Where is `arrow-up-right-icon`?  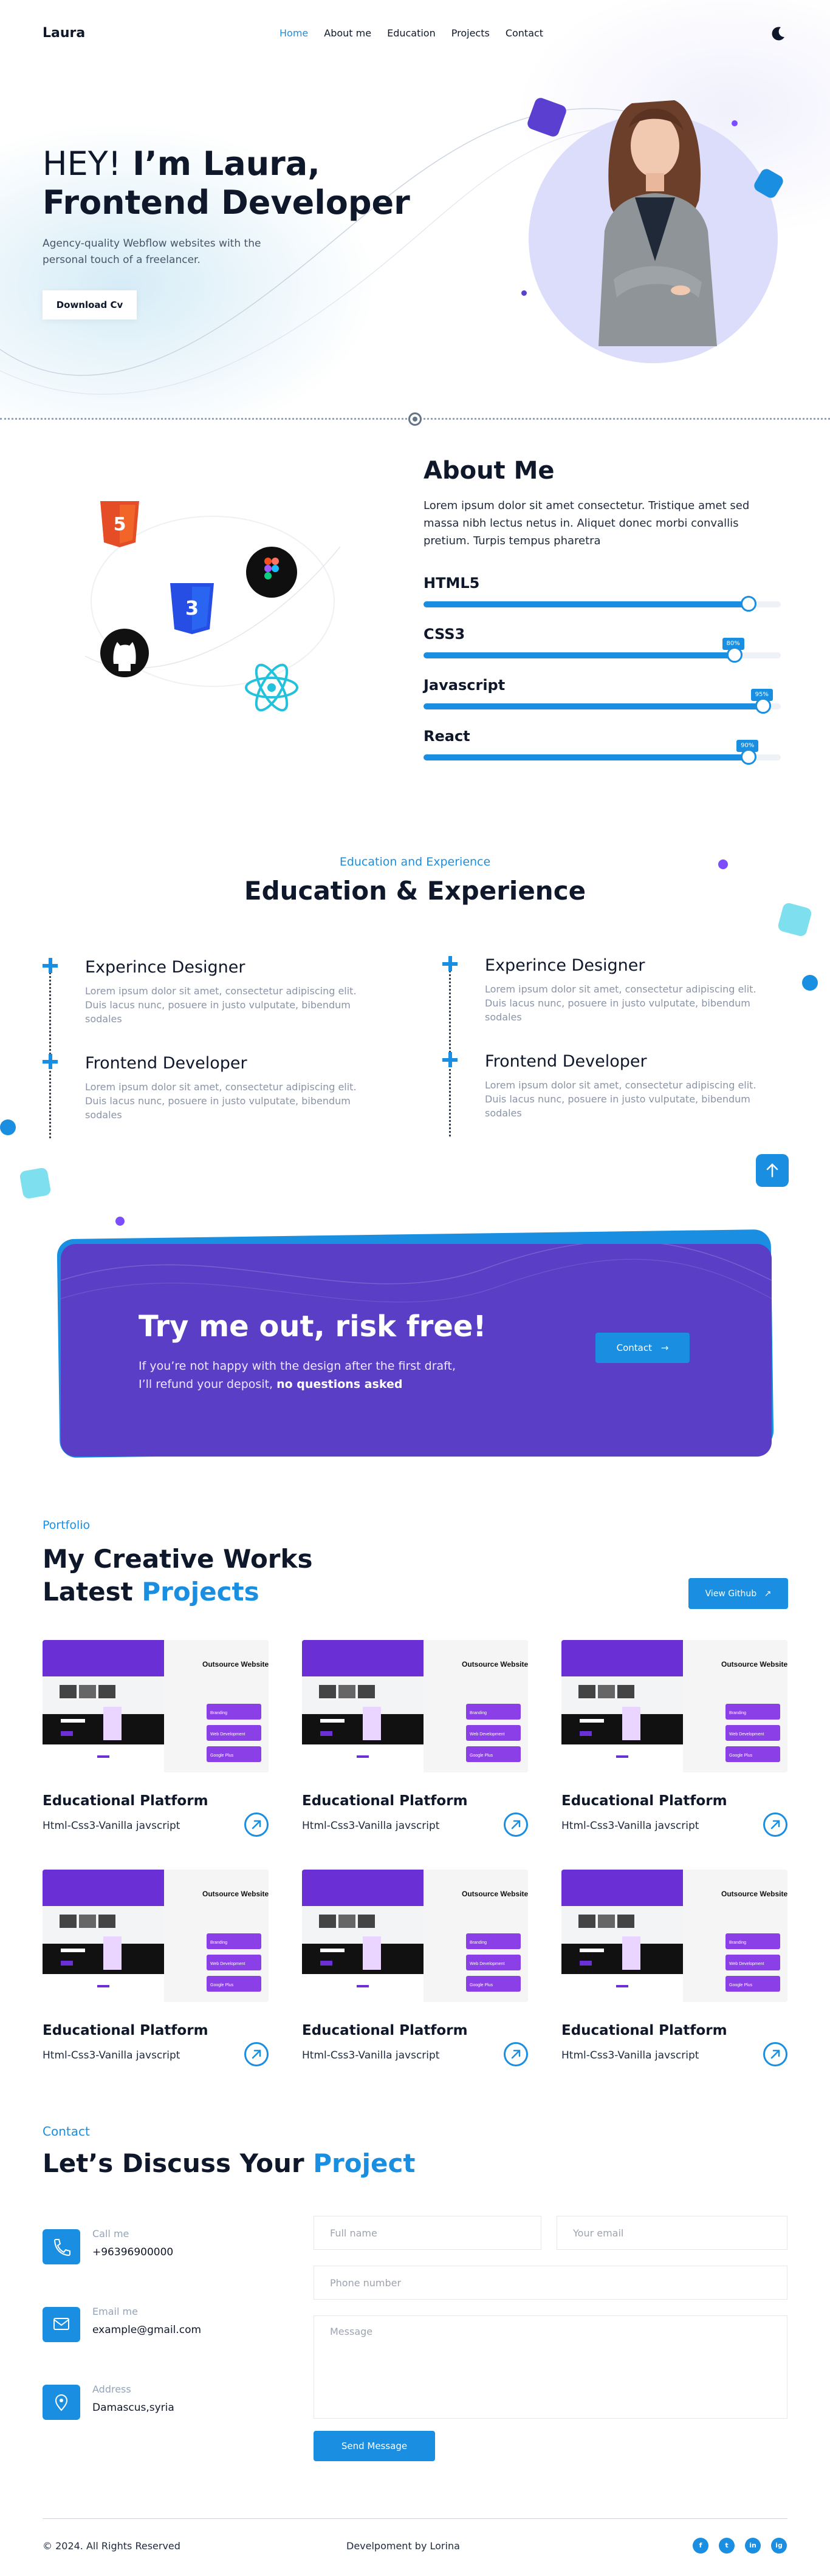
arrow-up-right-icon is located at coordinates (256, 1825).